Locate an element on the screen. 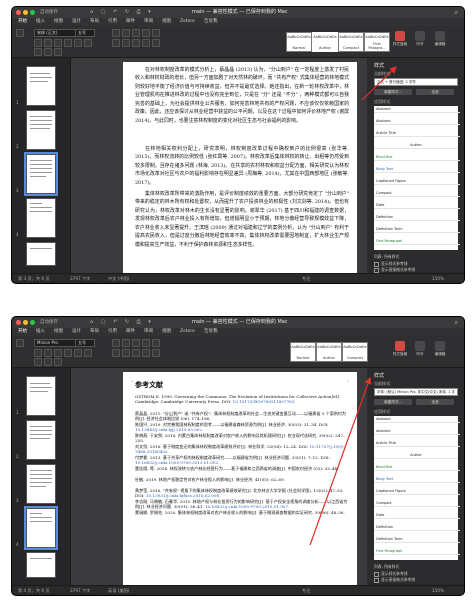 This screenshot has height=609, width=474. style-list-item: Definition Term is located at coordinates (417, 539).